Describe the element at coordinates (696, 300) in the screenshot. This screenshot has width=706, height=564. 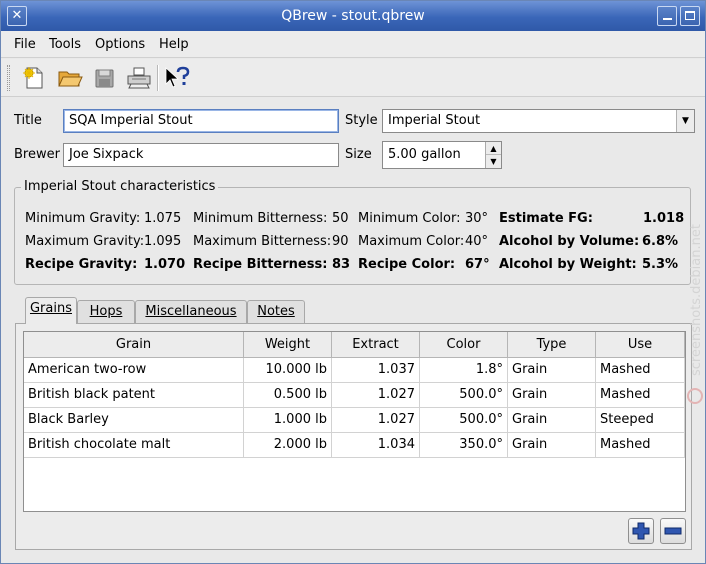
I see `watermark-text: screenshots.debian.net` at that location.